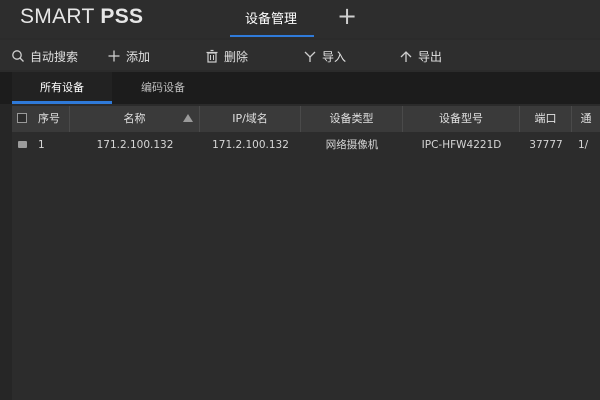  I want to click on cell-port: 37777, so click(546, 145).